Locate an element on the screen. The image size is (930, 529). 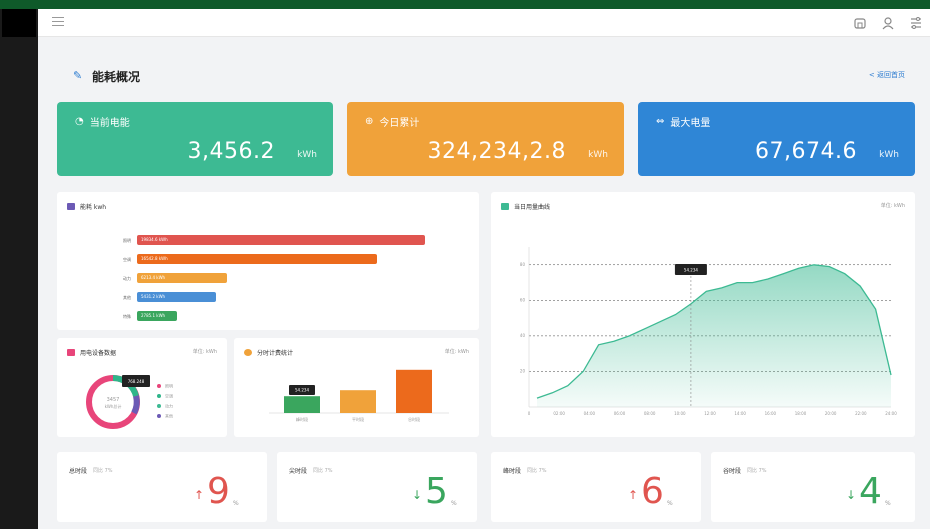
bar: 5431.2 kWh is located at coordinates (176, 297).